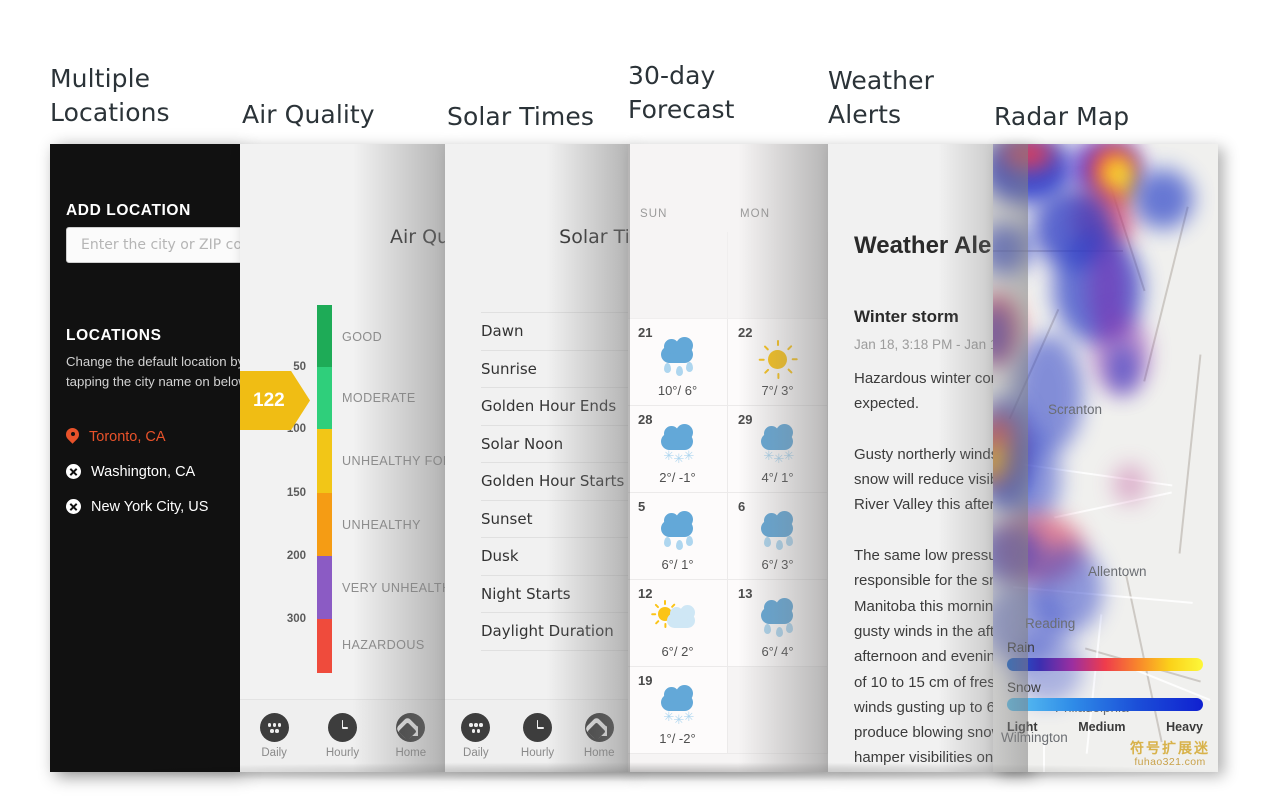  Describe the element at coordinates (296, 556) in the screenshot. I see `aqi-tick: 200` at that location.